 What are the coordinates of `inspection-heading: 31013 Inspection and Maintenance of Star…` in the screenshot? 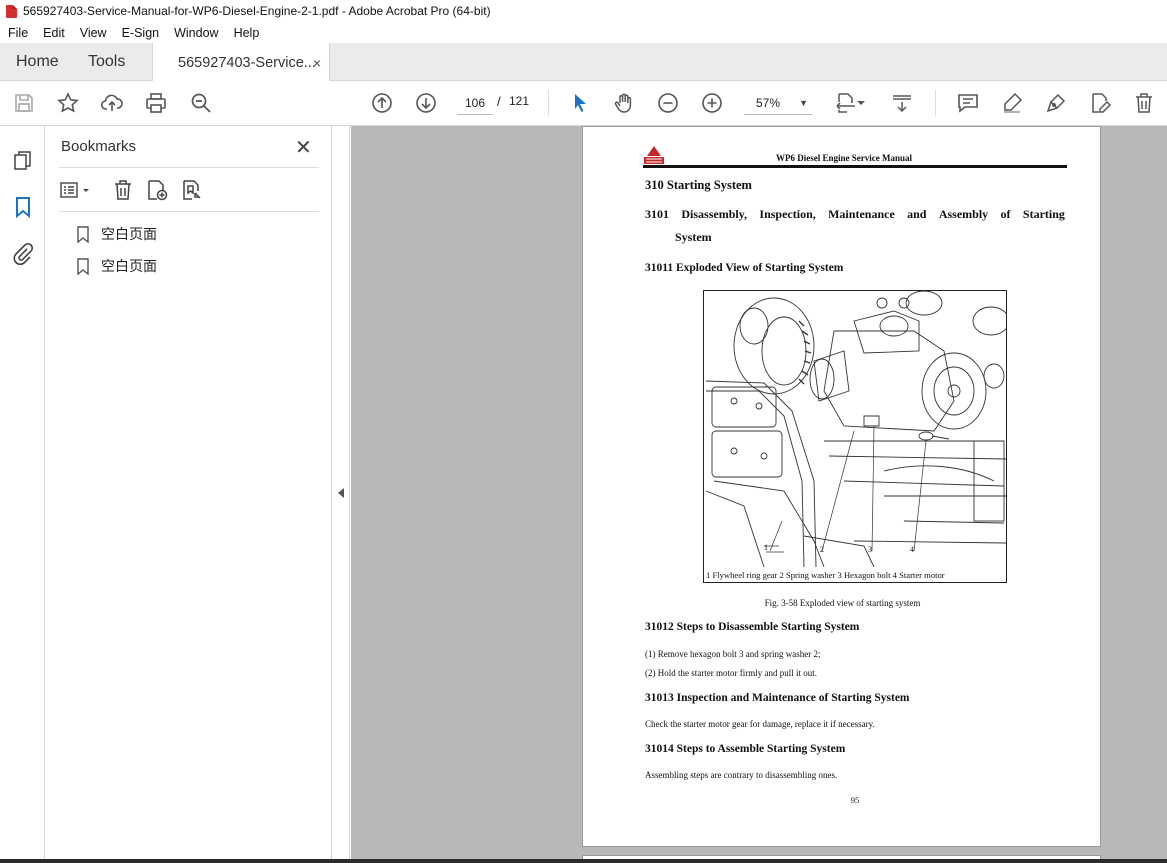 It's located at (777, 698).